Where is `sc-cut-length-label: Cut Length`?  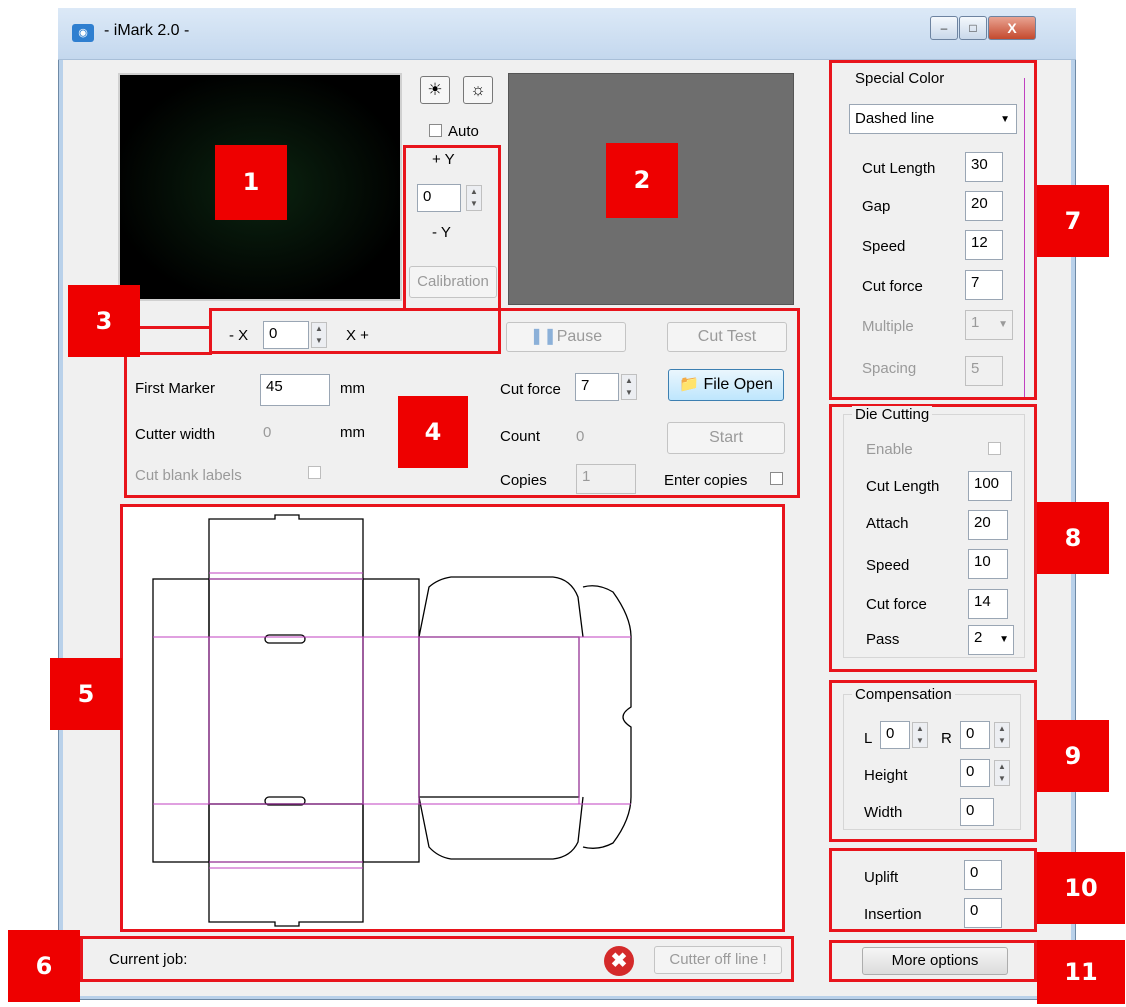 sc-cut-length-label: Cut Length is located at coordinates (899, 168).